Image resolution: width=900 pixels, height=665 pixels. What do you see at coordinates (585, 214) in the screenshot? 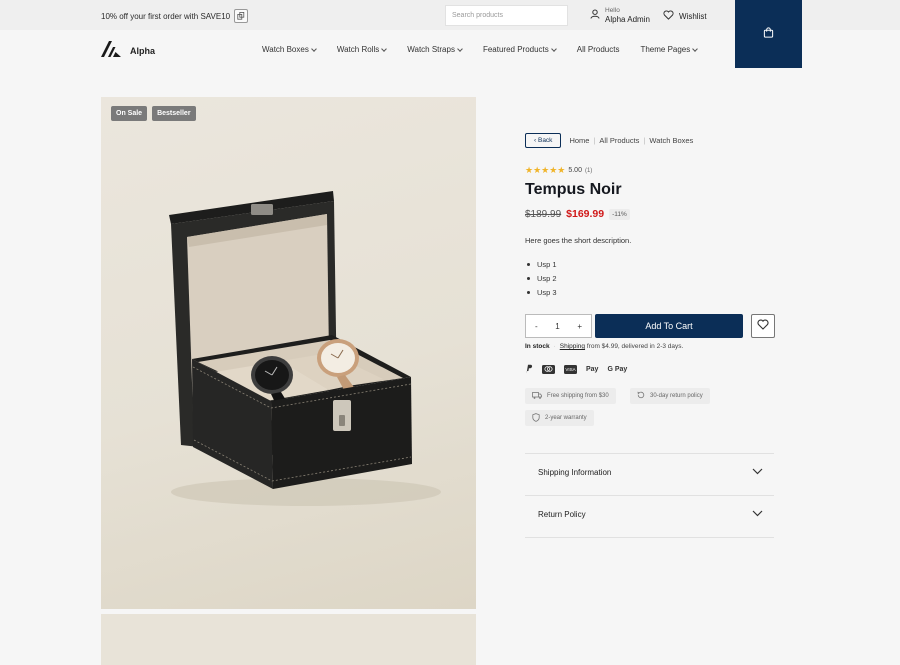
I see `sale-price: $169.99` at bounding box center [585, 214].